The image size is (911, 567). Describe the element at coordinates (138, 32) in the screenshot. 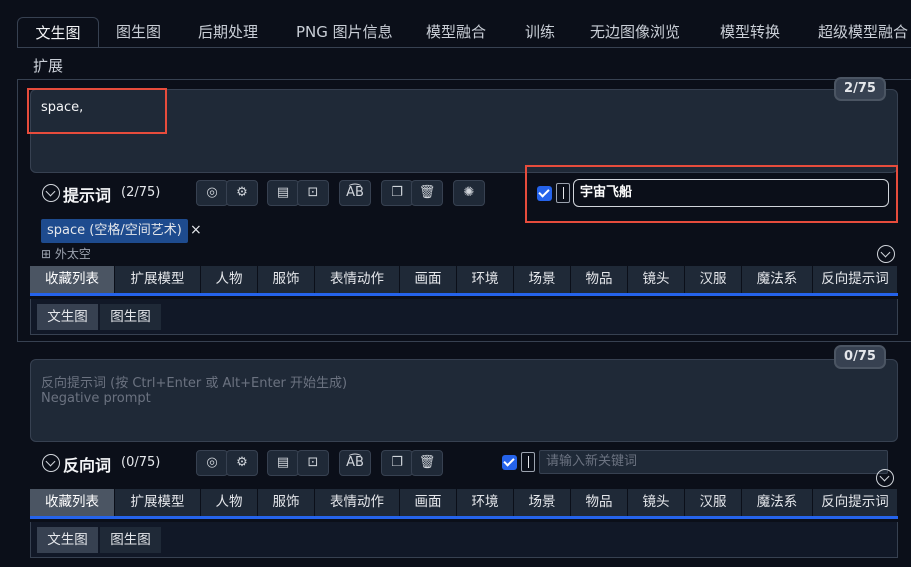

I see `tab-img2img: 图生图` at that location.